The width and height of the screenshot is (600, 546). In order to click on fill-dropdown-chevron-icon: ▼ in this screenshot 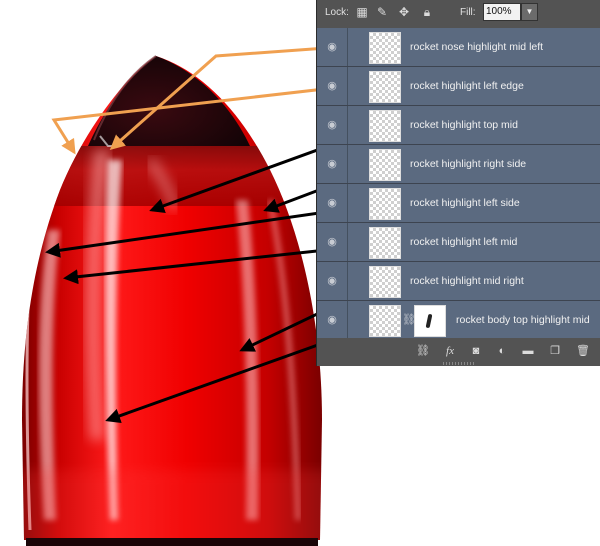, I will do `click(529, 12)`.